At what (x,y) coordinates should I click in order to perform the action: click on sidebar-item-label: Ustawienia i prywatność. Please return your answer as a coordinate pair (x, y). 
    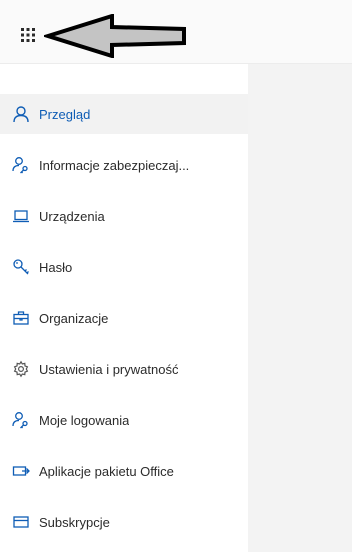
    Looking at the image, I should click on (109, 369).